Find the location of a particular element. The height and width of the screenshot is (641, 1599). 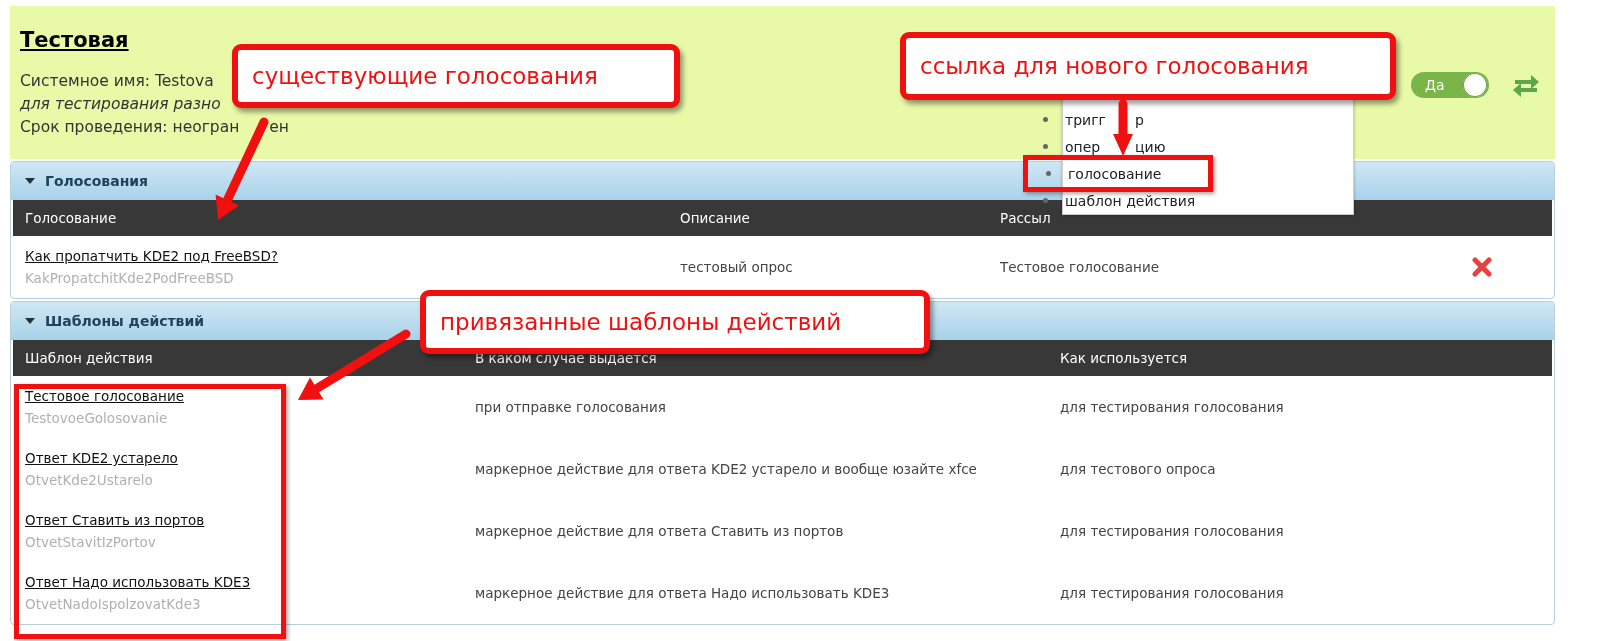

term-text: ен is located at coordinates (279, 127).